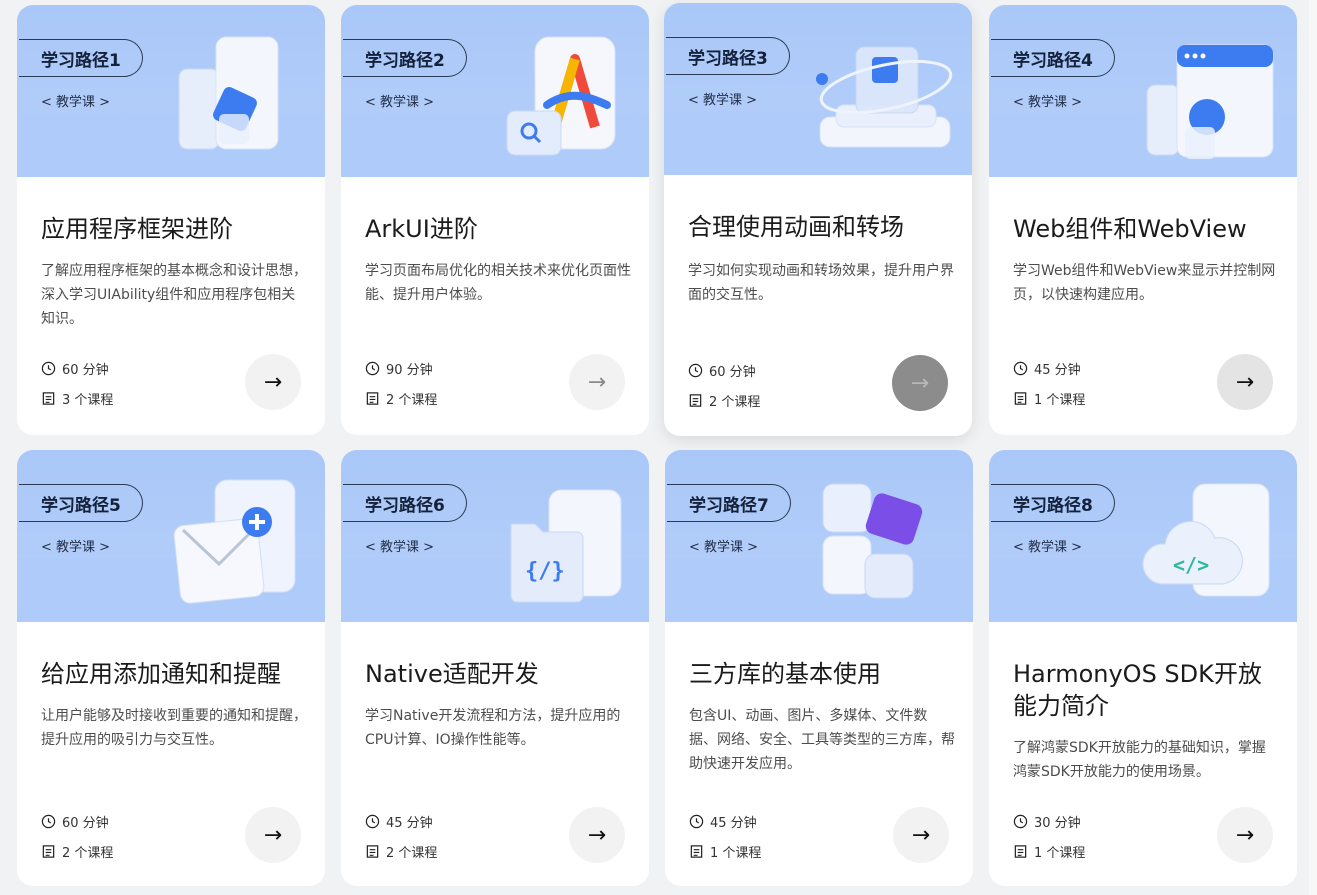  Describe the element at coordinates (493, 728) in the screenshot. I see `card-description: 学习Native开发流程和方法，提升应用的CPU计算、IO操作性能等。` at that location.